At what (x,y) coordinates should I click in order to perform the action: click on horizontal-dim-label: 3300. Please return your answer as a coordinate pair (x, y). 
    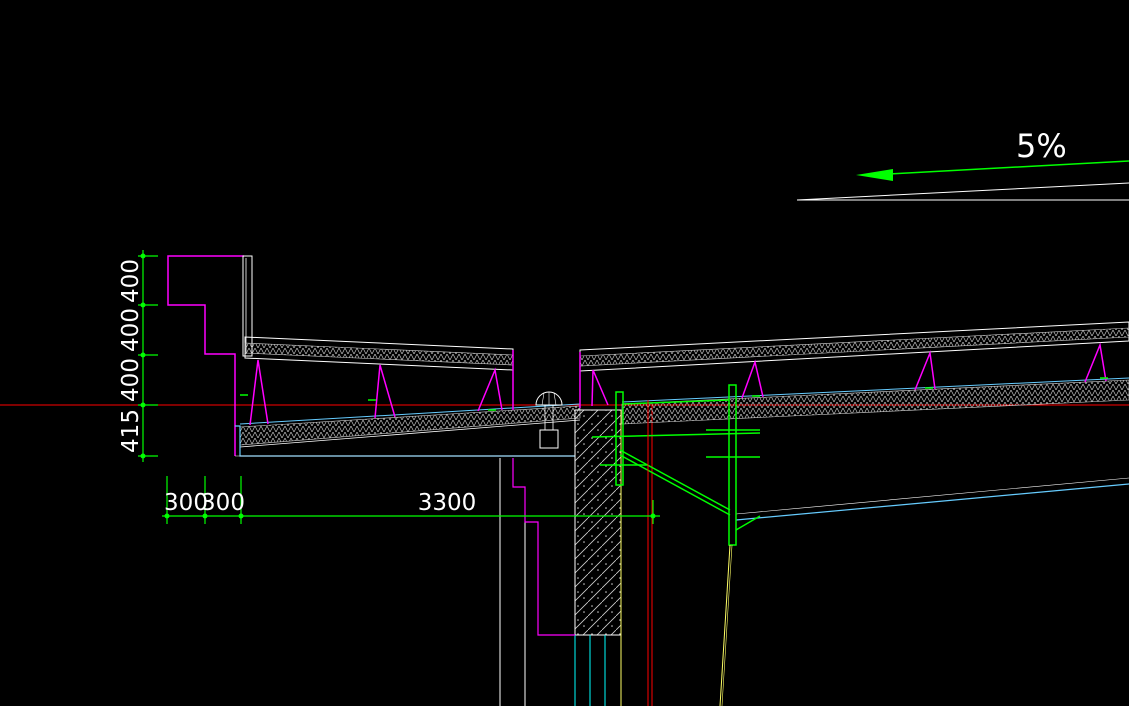
    Looking at the image, I should click on (447, 503).